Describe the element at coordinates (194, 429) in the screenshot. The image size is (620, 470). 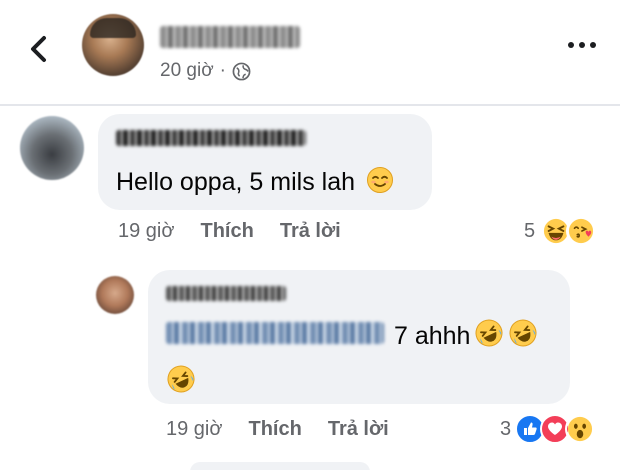
I see `reply-time: 19 giờ` at that location.